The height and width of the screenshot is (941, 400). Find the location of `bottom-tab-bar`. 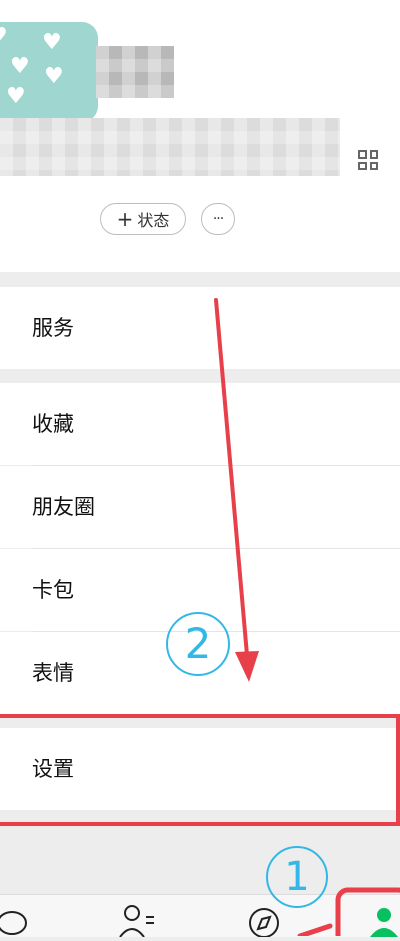

bottom-tab-bar is located at coordinates (200, 916).